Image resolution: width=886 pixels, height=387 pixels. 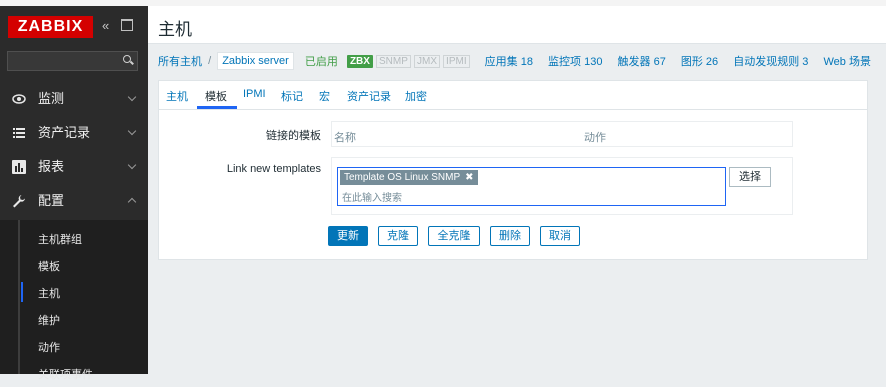 I want to click on menu-label: 监测, so click(x=51, y=98).